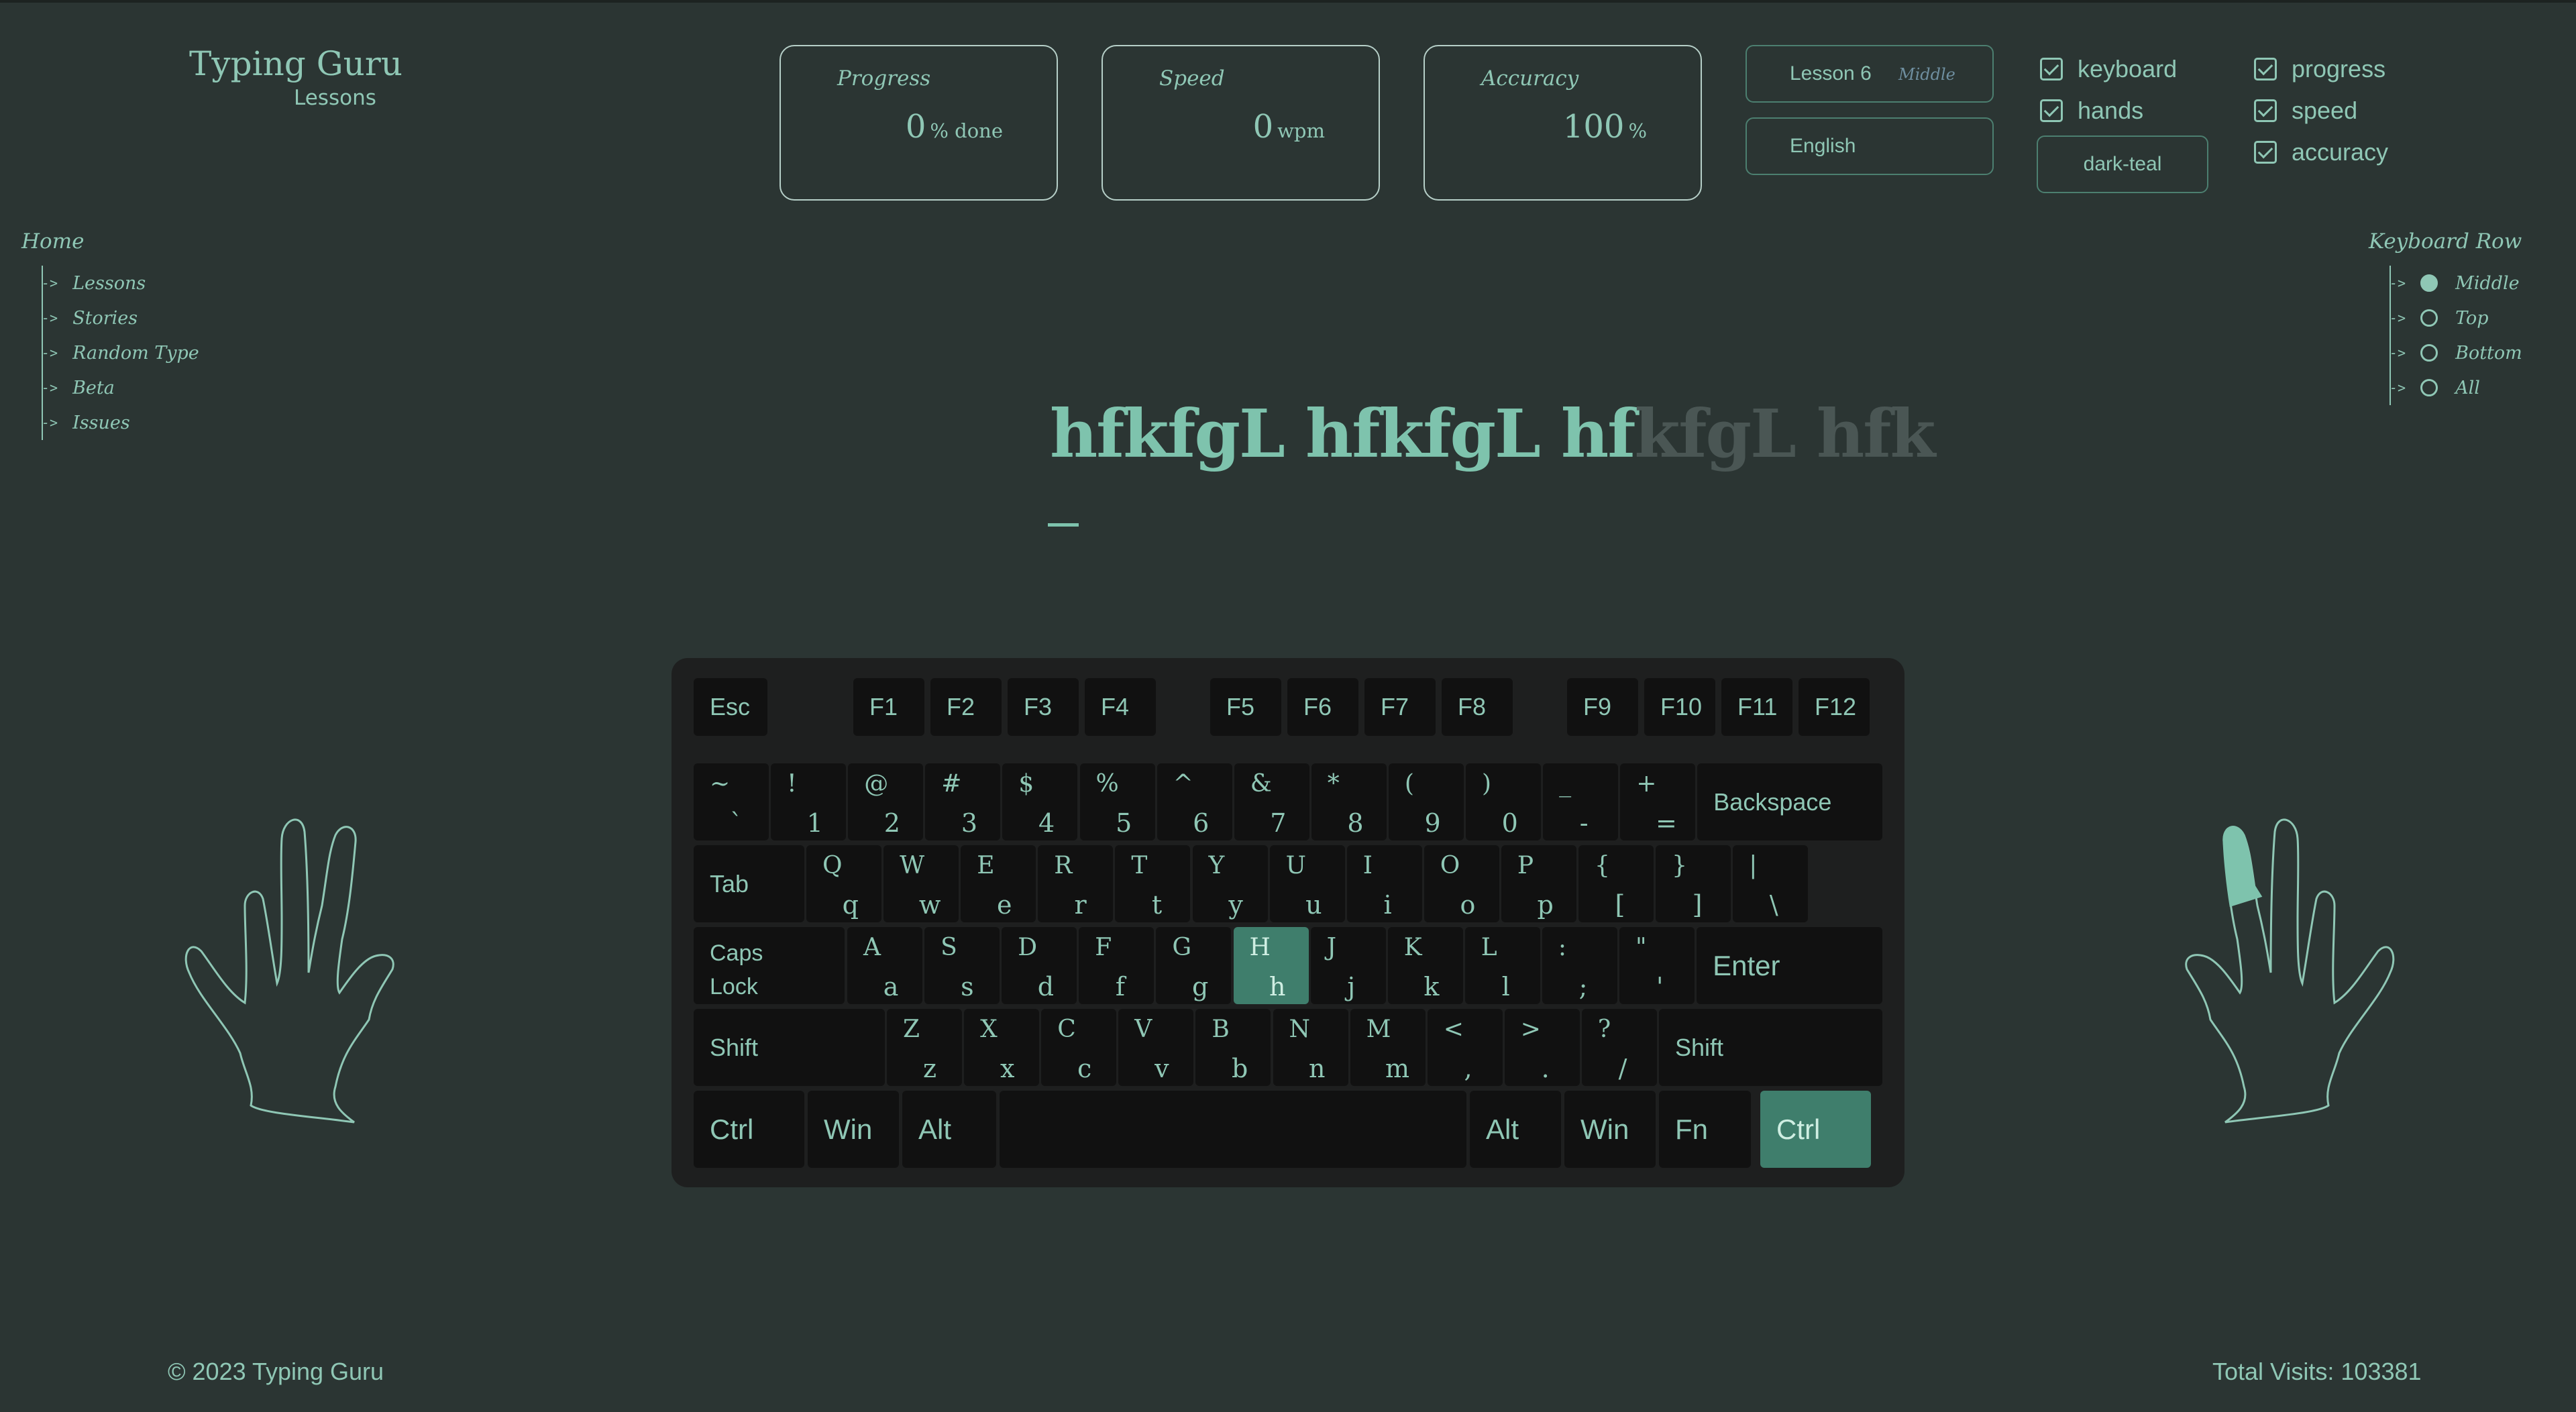  Describe the element at coordinates (1679, 707) in the screenshot. I see `key-f10: F10` at that location.